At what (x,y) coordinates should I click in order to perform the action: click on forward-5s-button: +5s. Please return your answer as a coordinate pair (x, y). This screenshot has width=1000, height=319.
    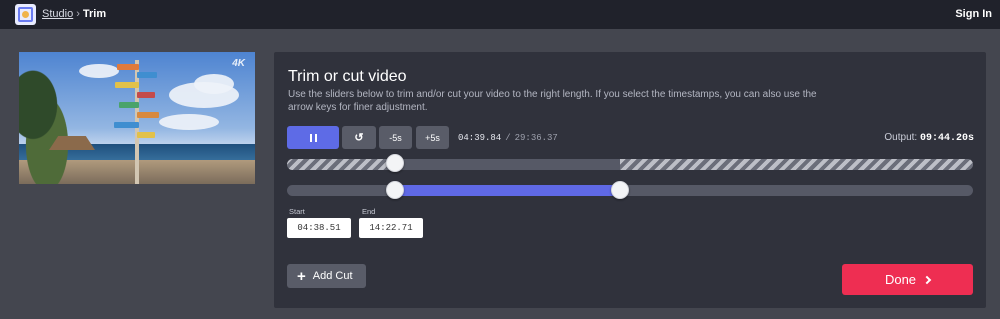
    Looking at the image, I should click on (432, 137).